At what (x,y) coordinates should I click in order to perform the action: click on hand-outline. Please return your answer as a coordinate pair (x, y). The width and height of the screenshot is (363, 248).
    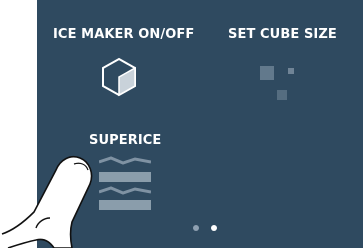
    Looking at the image, I should click on (47, 201).